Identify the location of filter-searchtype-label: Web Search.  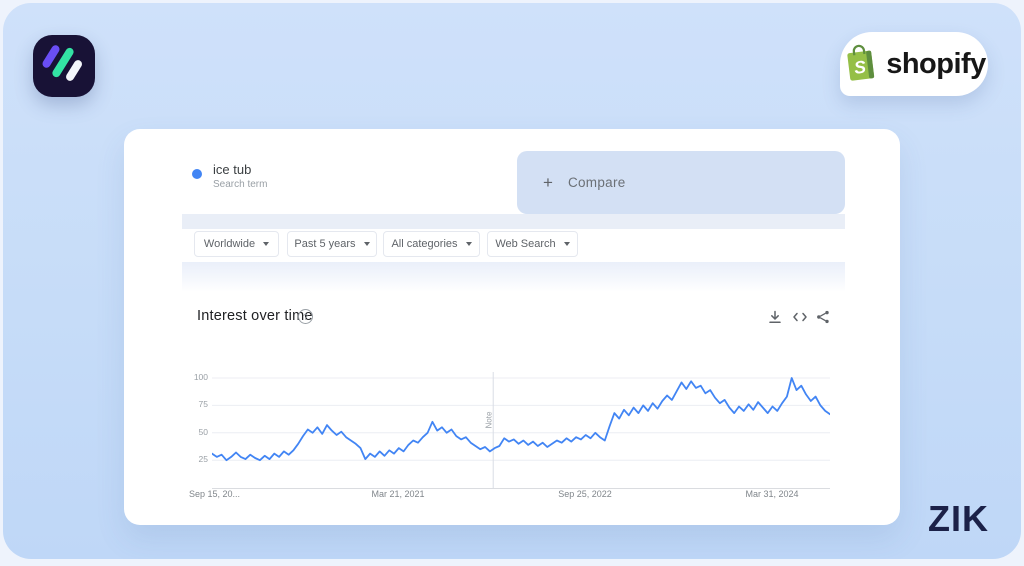
(525, 244).